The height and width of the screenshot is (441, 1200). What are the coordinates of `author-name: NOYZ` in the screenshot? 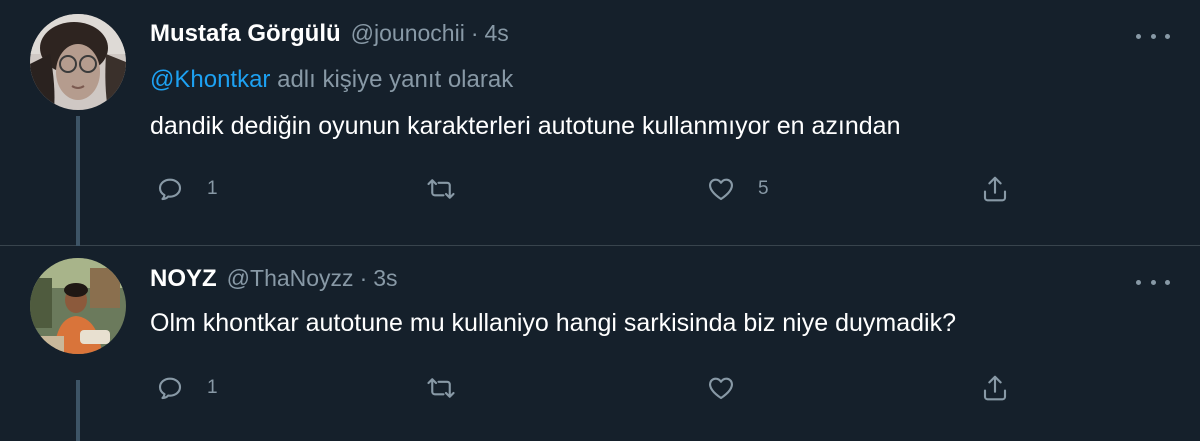 It's located at (183, 279).